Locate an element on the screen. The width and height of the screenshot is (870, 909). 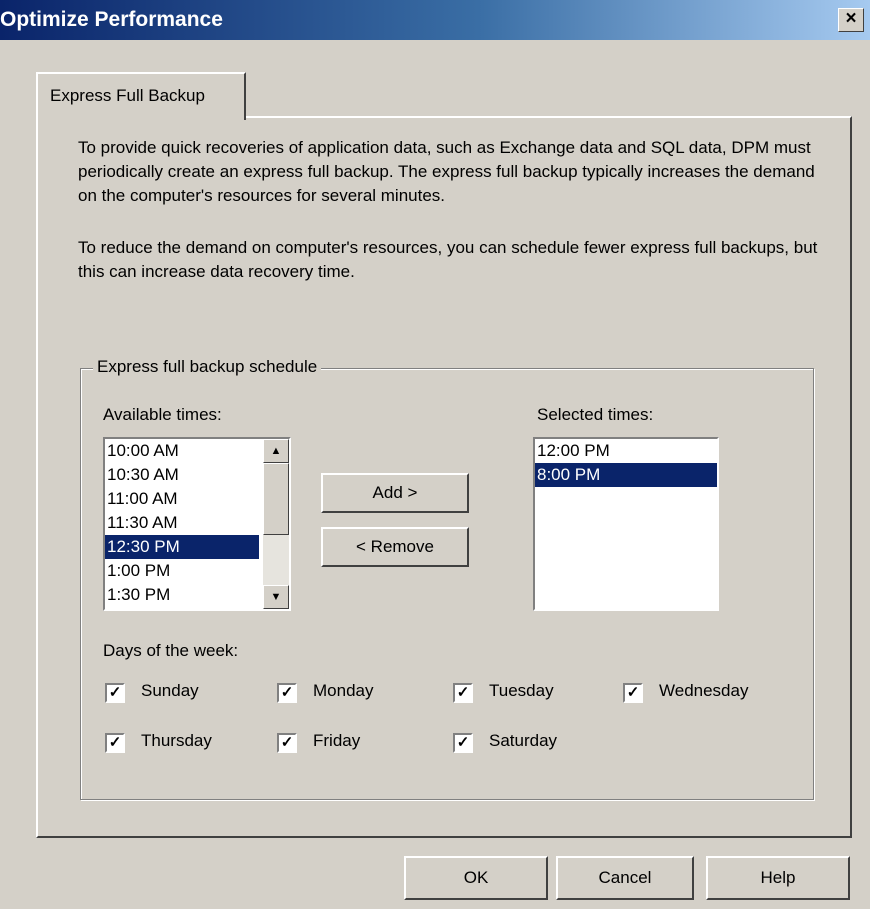
close-icon: × is located at coordinates (851, 18).